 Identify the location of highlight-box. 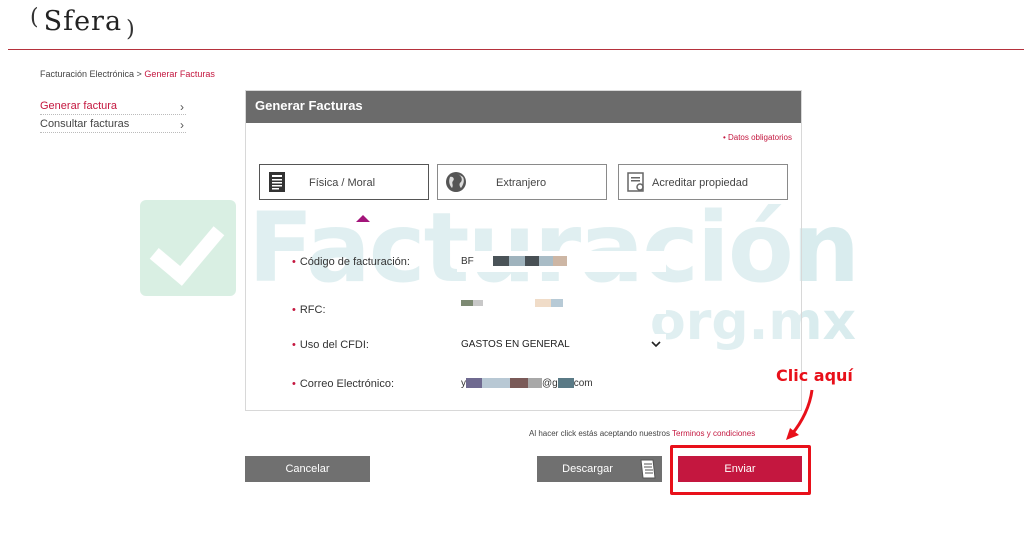
(740, 470).